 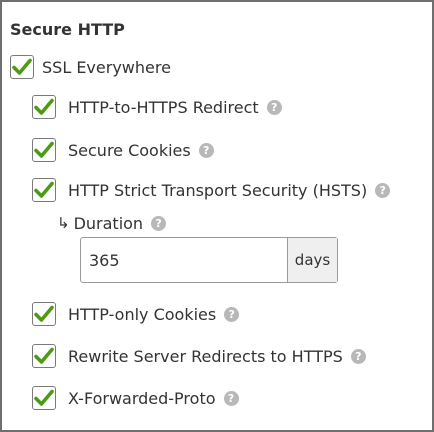 I want to click on duration-row: ↳ Duration ?, so click(x=112, y=223).